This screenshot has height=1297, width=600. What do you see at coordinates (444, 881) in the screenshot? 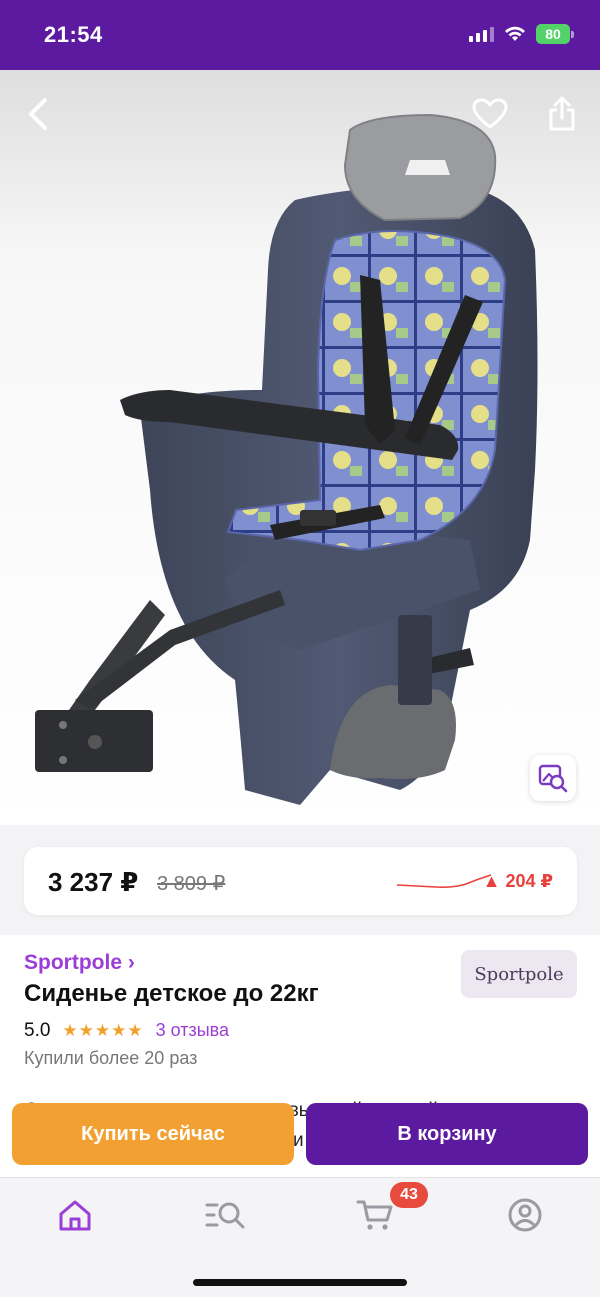
I see `price-trend-icon` at bounding box center [444, 881].